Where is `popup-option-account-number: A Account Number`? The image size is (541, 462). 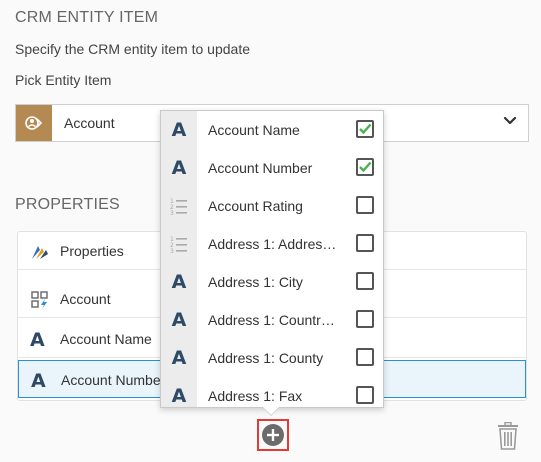
popup-option-account-number: A Account Number is located at coordinates (272, 168).